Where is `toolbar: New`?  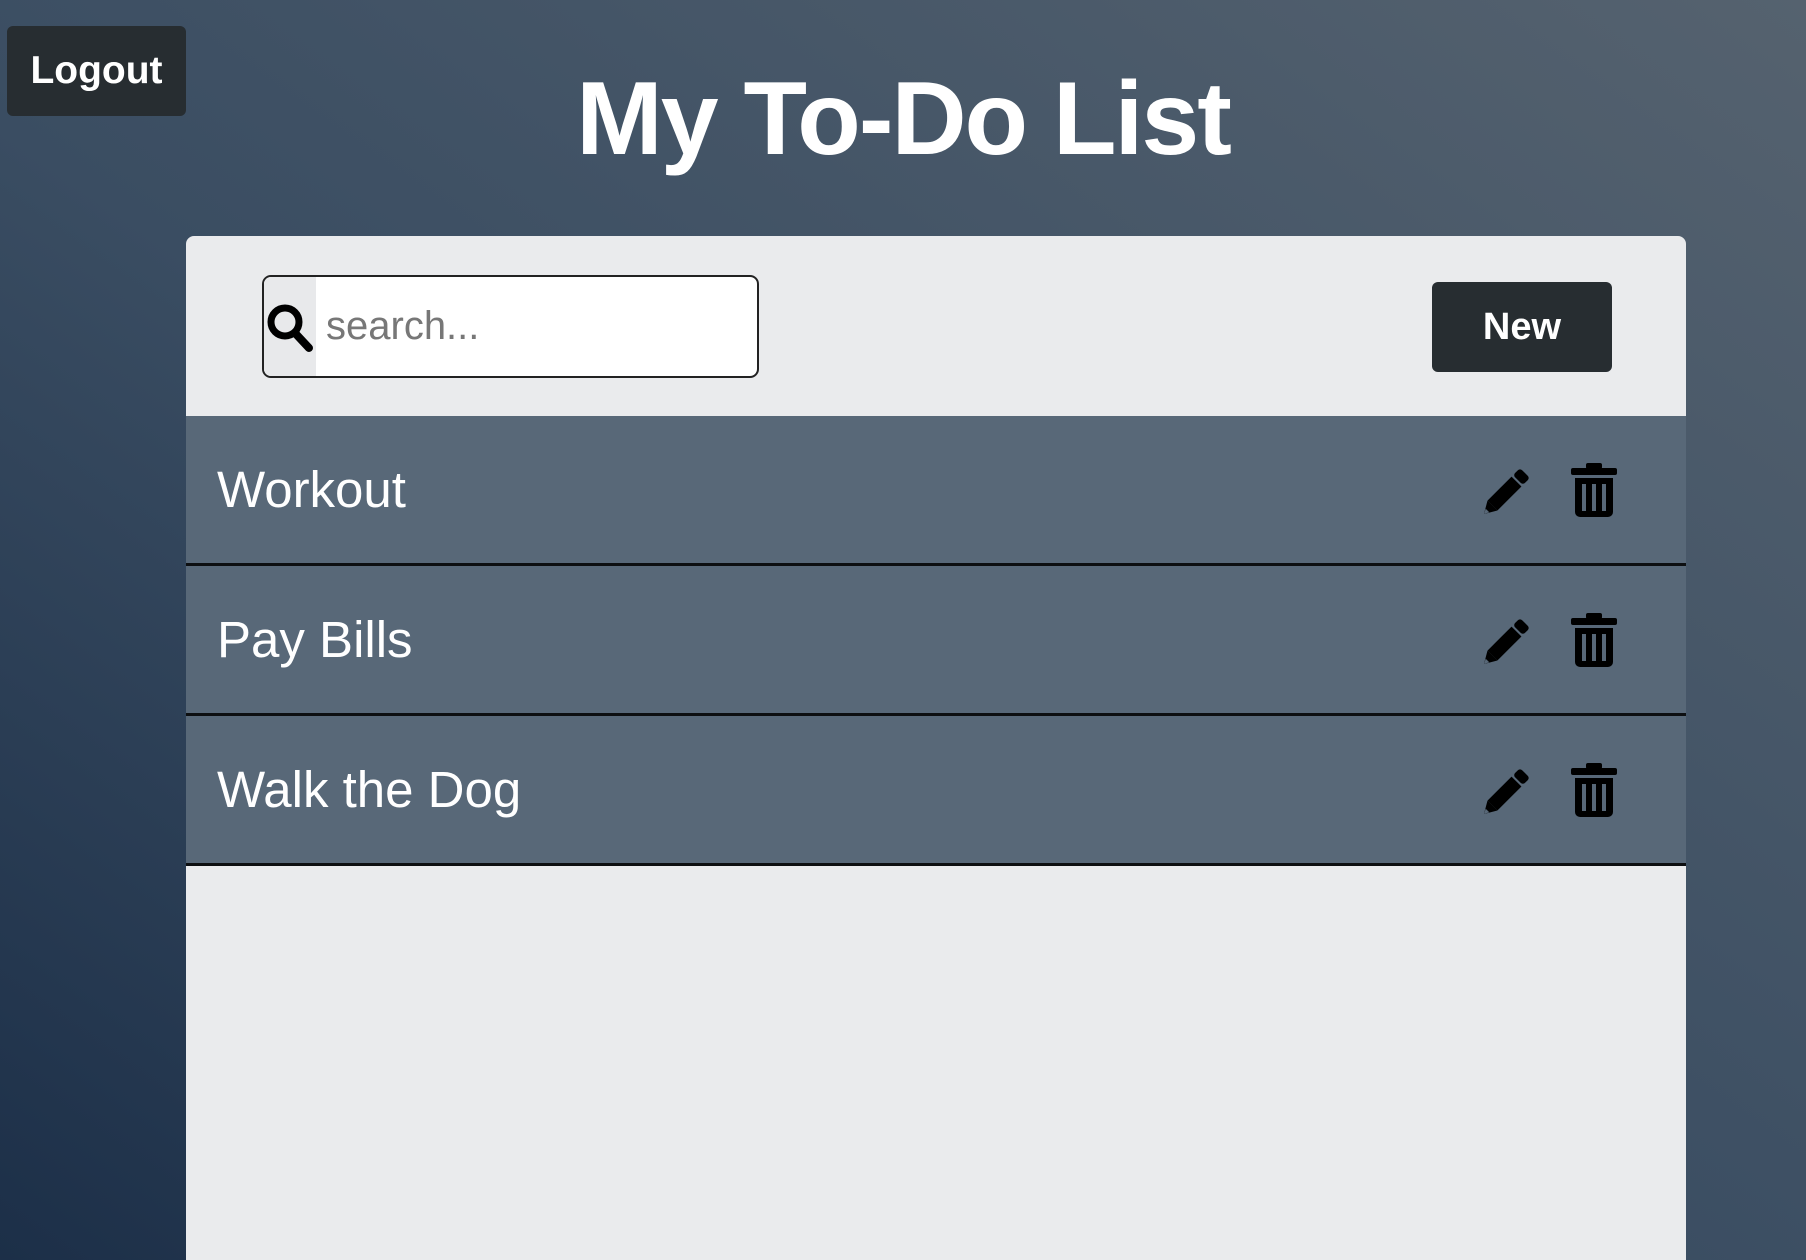 toolbar: New is located at coordinates (936, 326).